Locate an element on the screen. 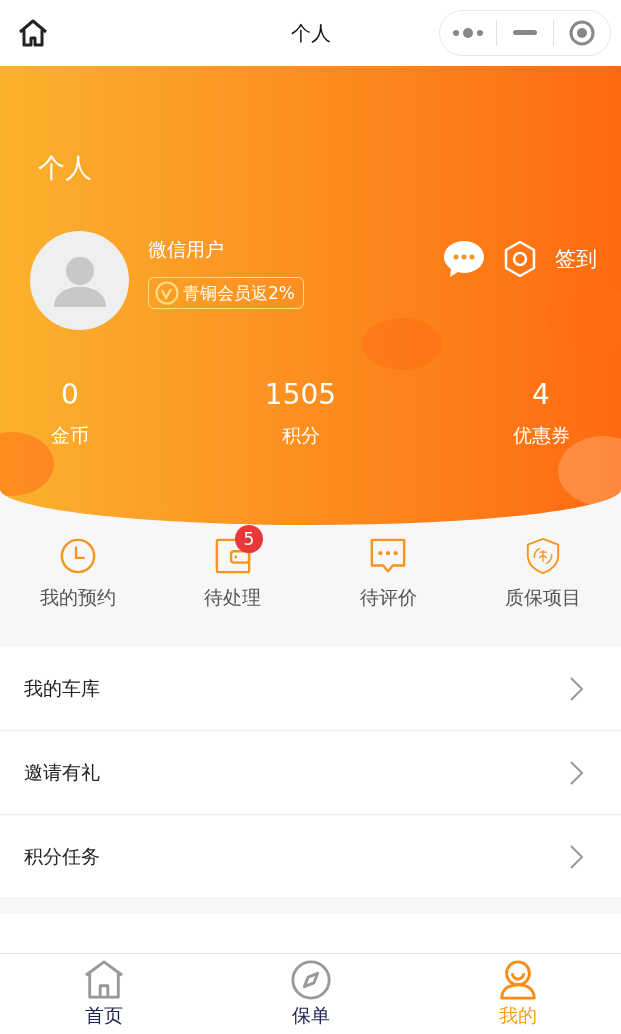 This screenshot has width=621, height=1034. shortcut-button: 待评价 is located at coordinates (388, 568).